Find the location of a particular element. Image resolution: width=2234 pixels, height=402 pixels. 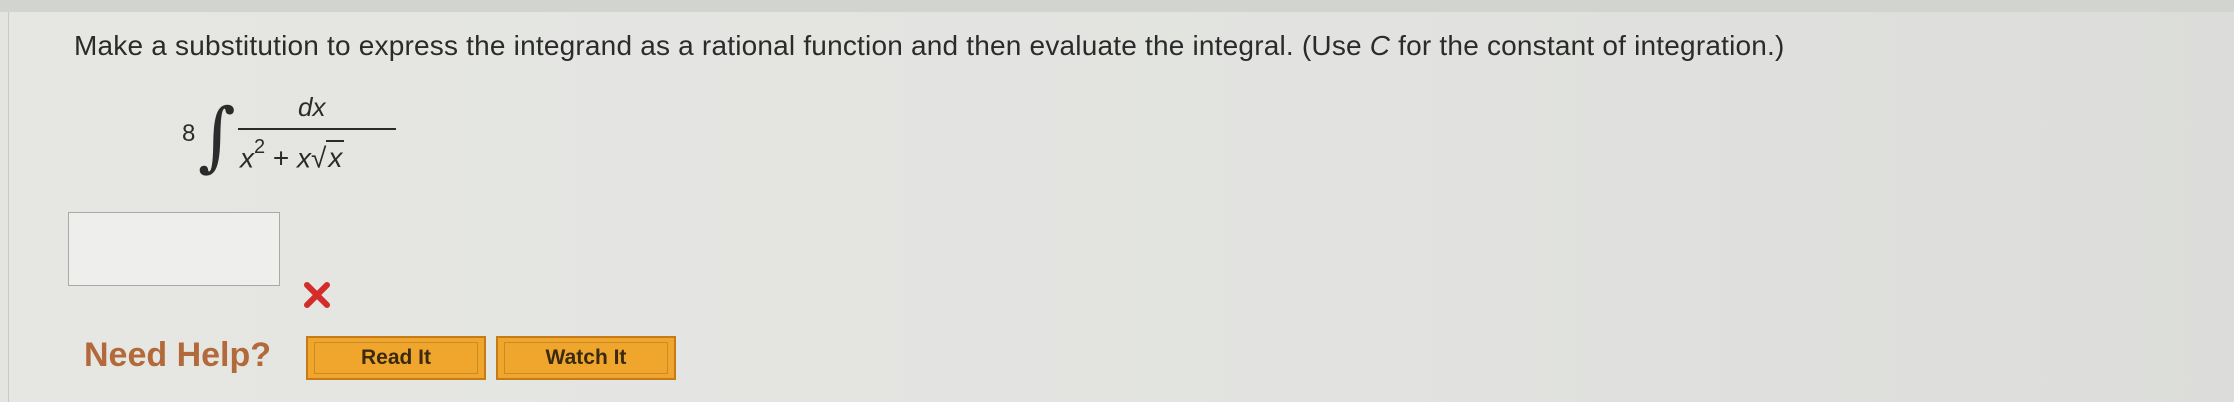

x-mark-icon is located at coordinates (317, 295).